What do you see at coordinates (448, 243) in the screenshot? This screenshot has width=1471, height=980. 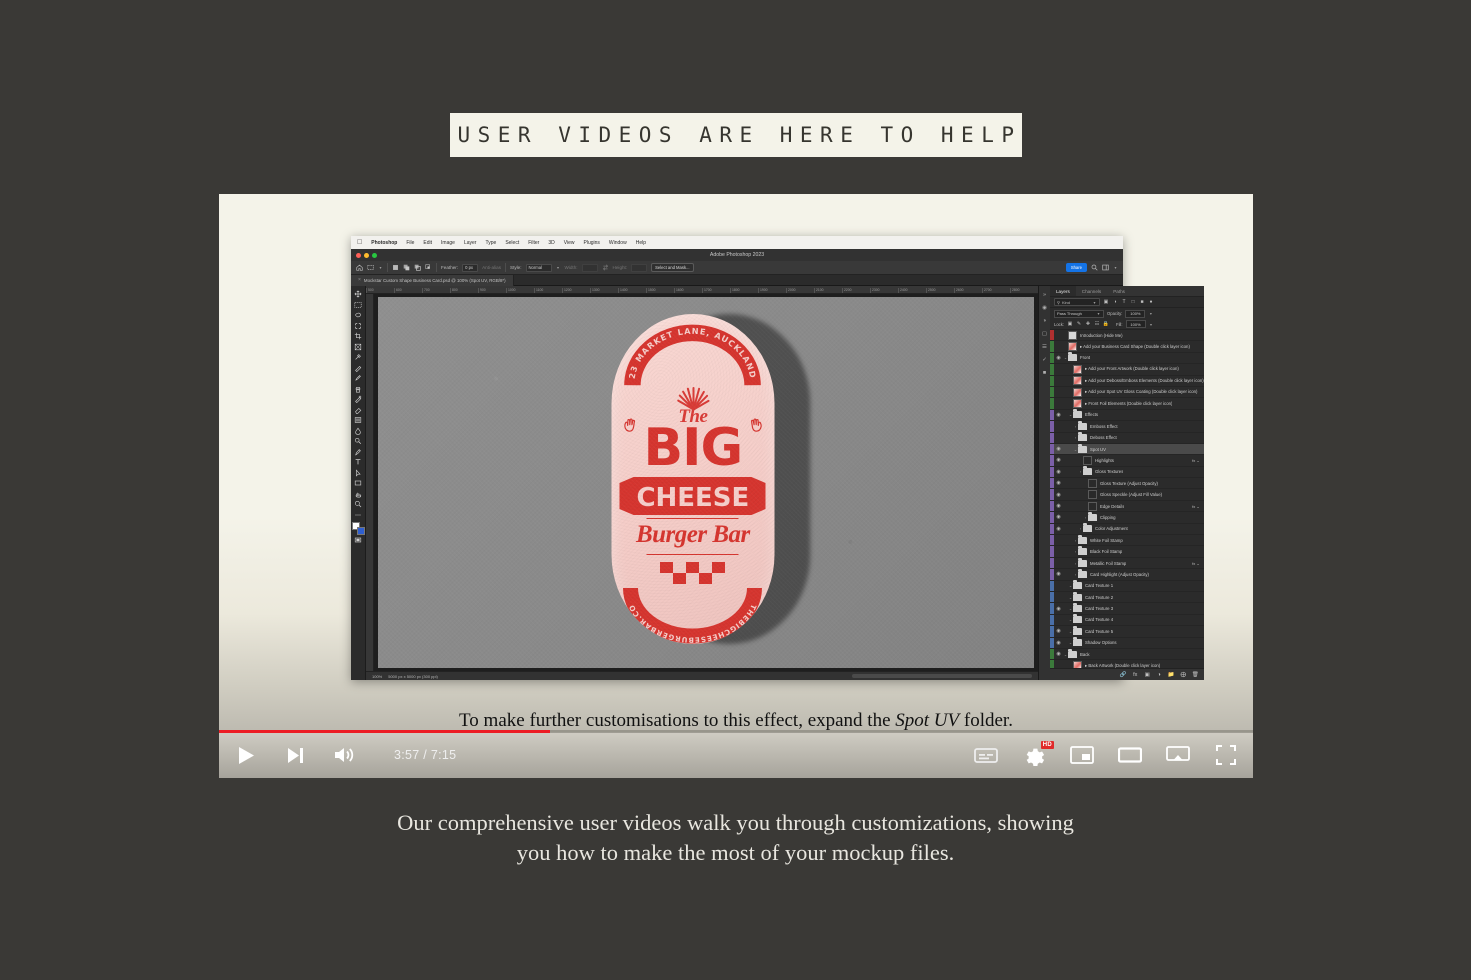 I see `menu-image: Image` at bounding box center [448, 243].